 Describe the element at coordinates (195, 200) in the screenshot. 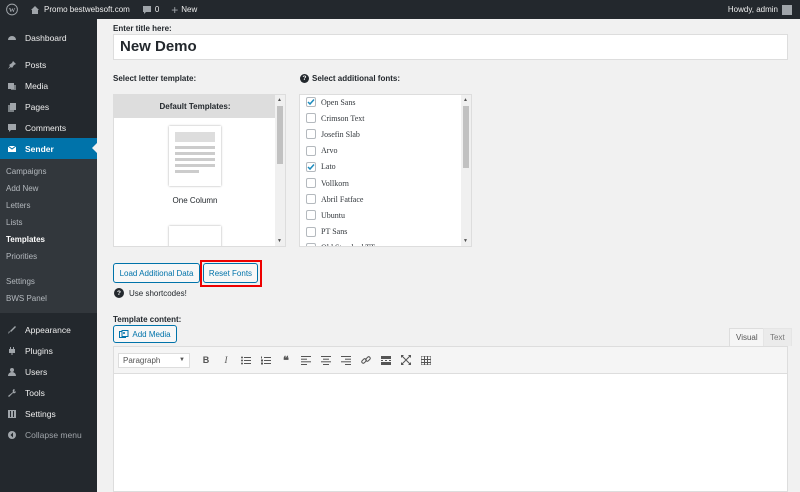

I see `template-caption: One Column` at that location.